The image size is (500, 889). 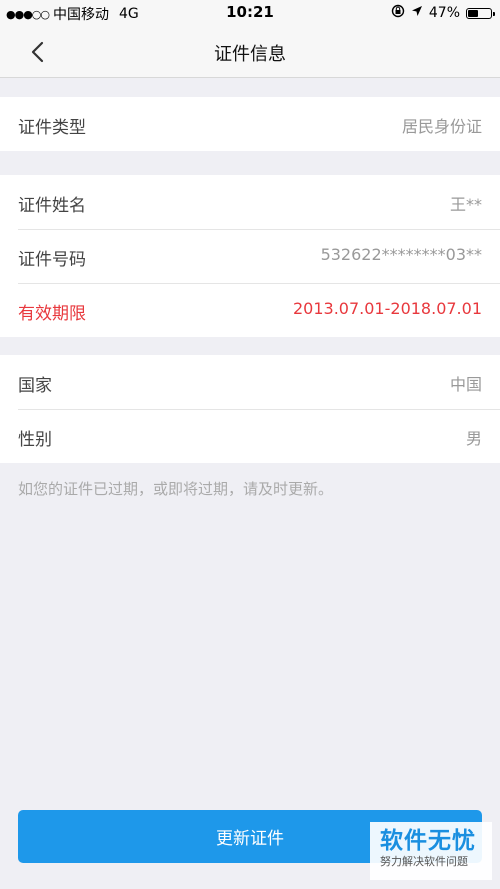 I want to click on validity-period-value: 2013.07.01-2018.07.01, so click(x=387, y=308).